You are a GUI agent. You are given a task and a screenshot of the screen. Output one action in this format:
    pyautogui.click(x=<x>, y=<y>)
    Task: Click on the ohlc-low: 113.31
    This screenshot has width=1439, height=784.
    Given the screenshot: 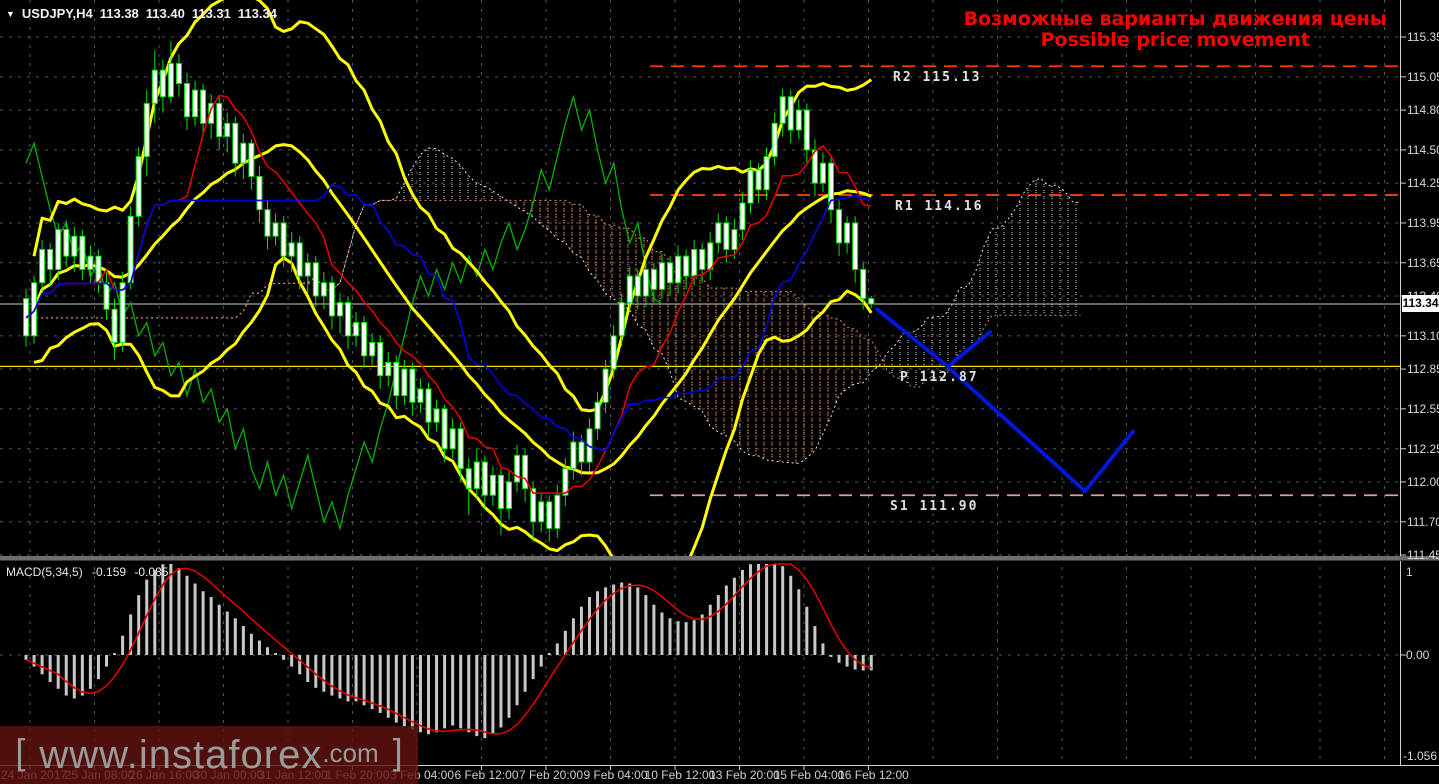 What is the action you would take?
    pyautogui.click(x=211, y=13)
    